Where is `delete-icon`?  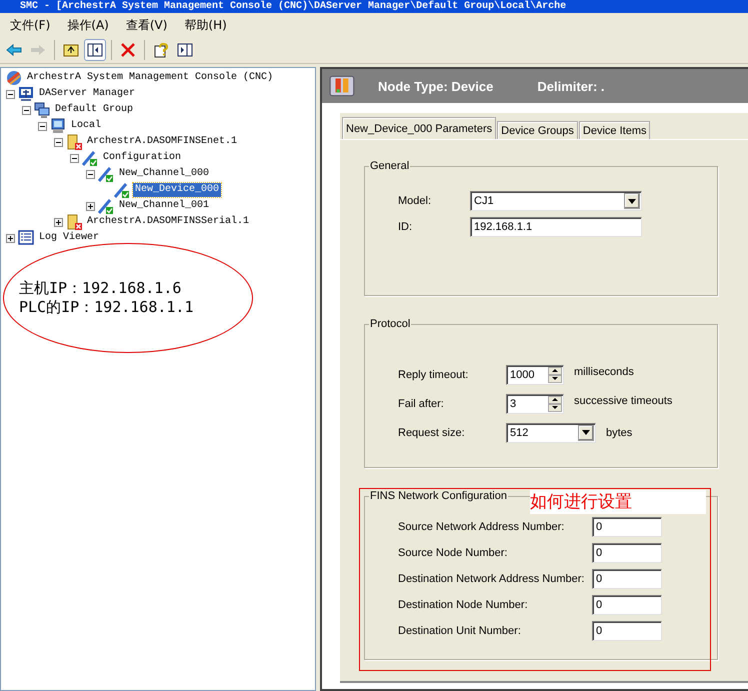 delete-icon is located at coordinates (128, 50).